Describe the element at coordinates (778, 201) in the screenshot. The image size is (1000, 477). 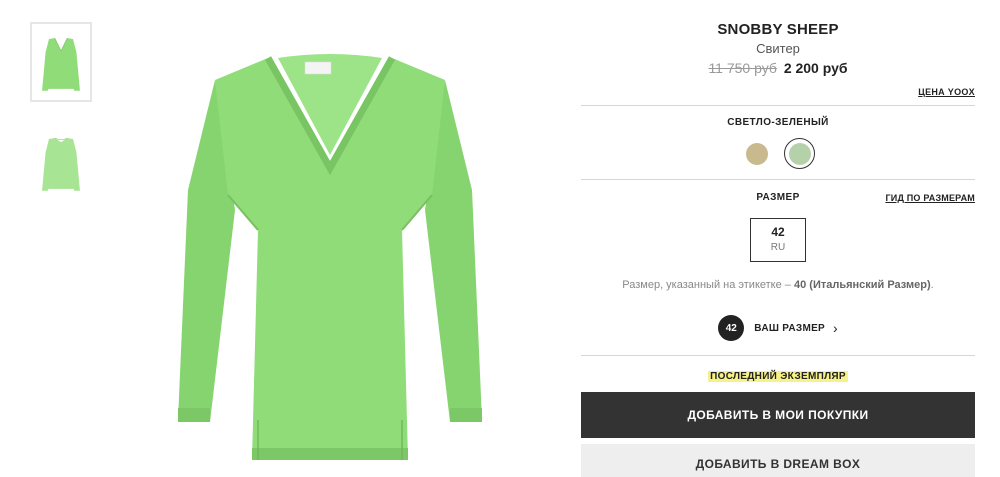
I see `size-header: РАЗМЕР ГИД ПО РАЗМЕРАМ` at that location.